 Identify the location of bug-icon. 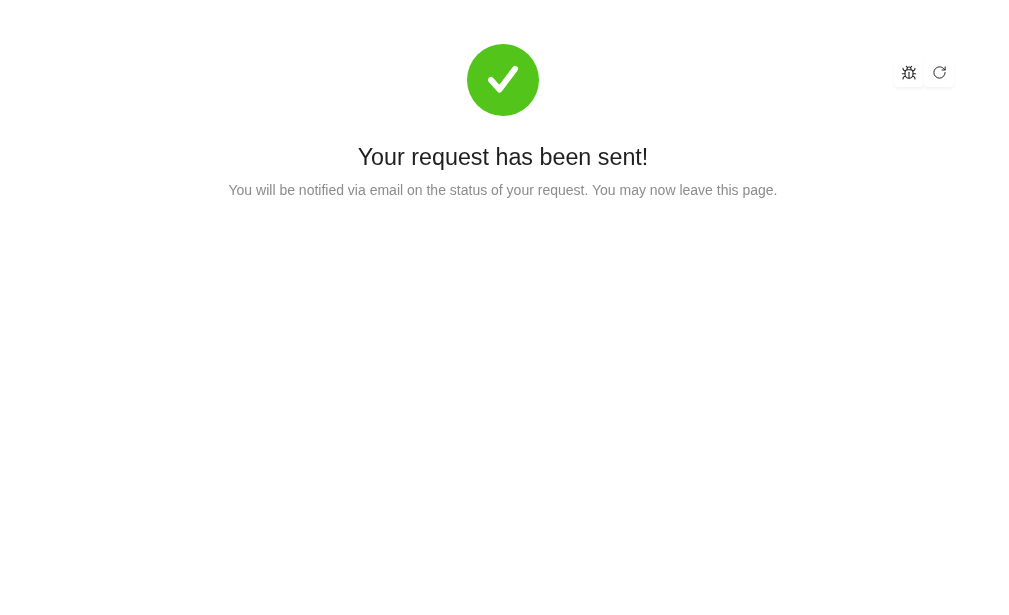
(909, 72).